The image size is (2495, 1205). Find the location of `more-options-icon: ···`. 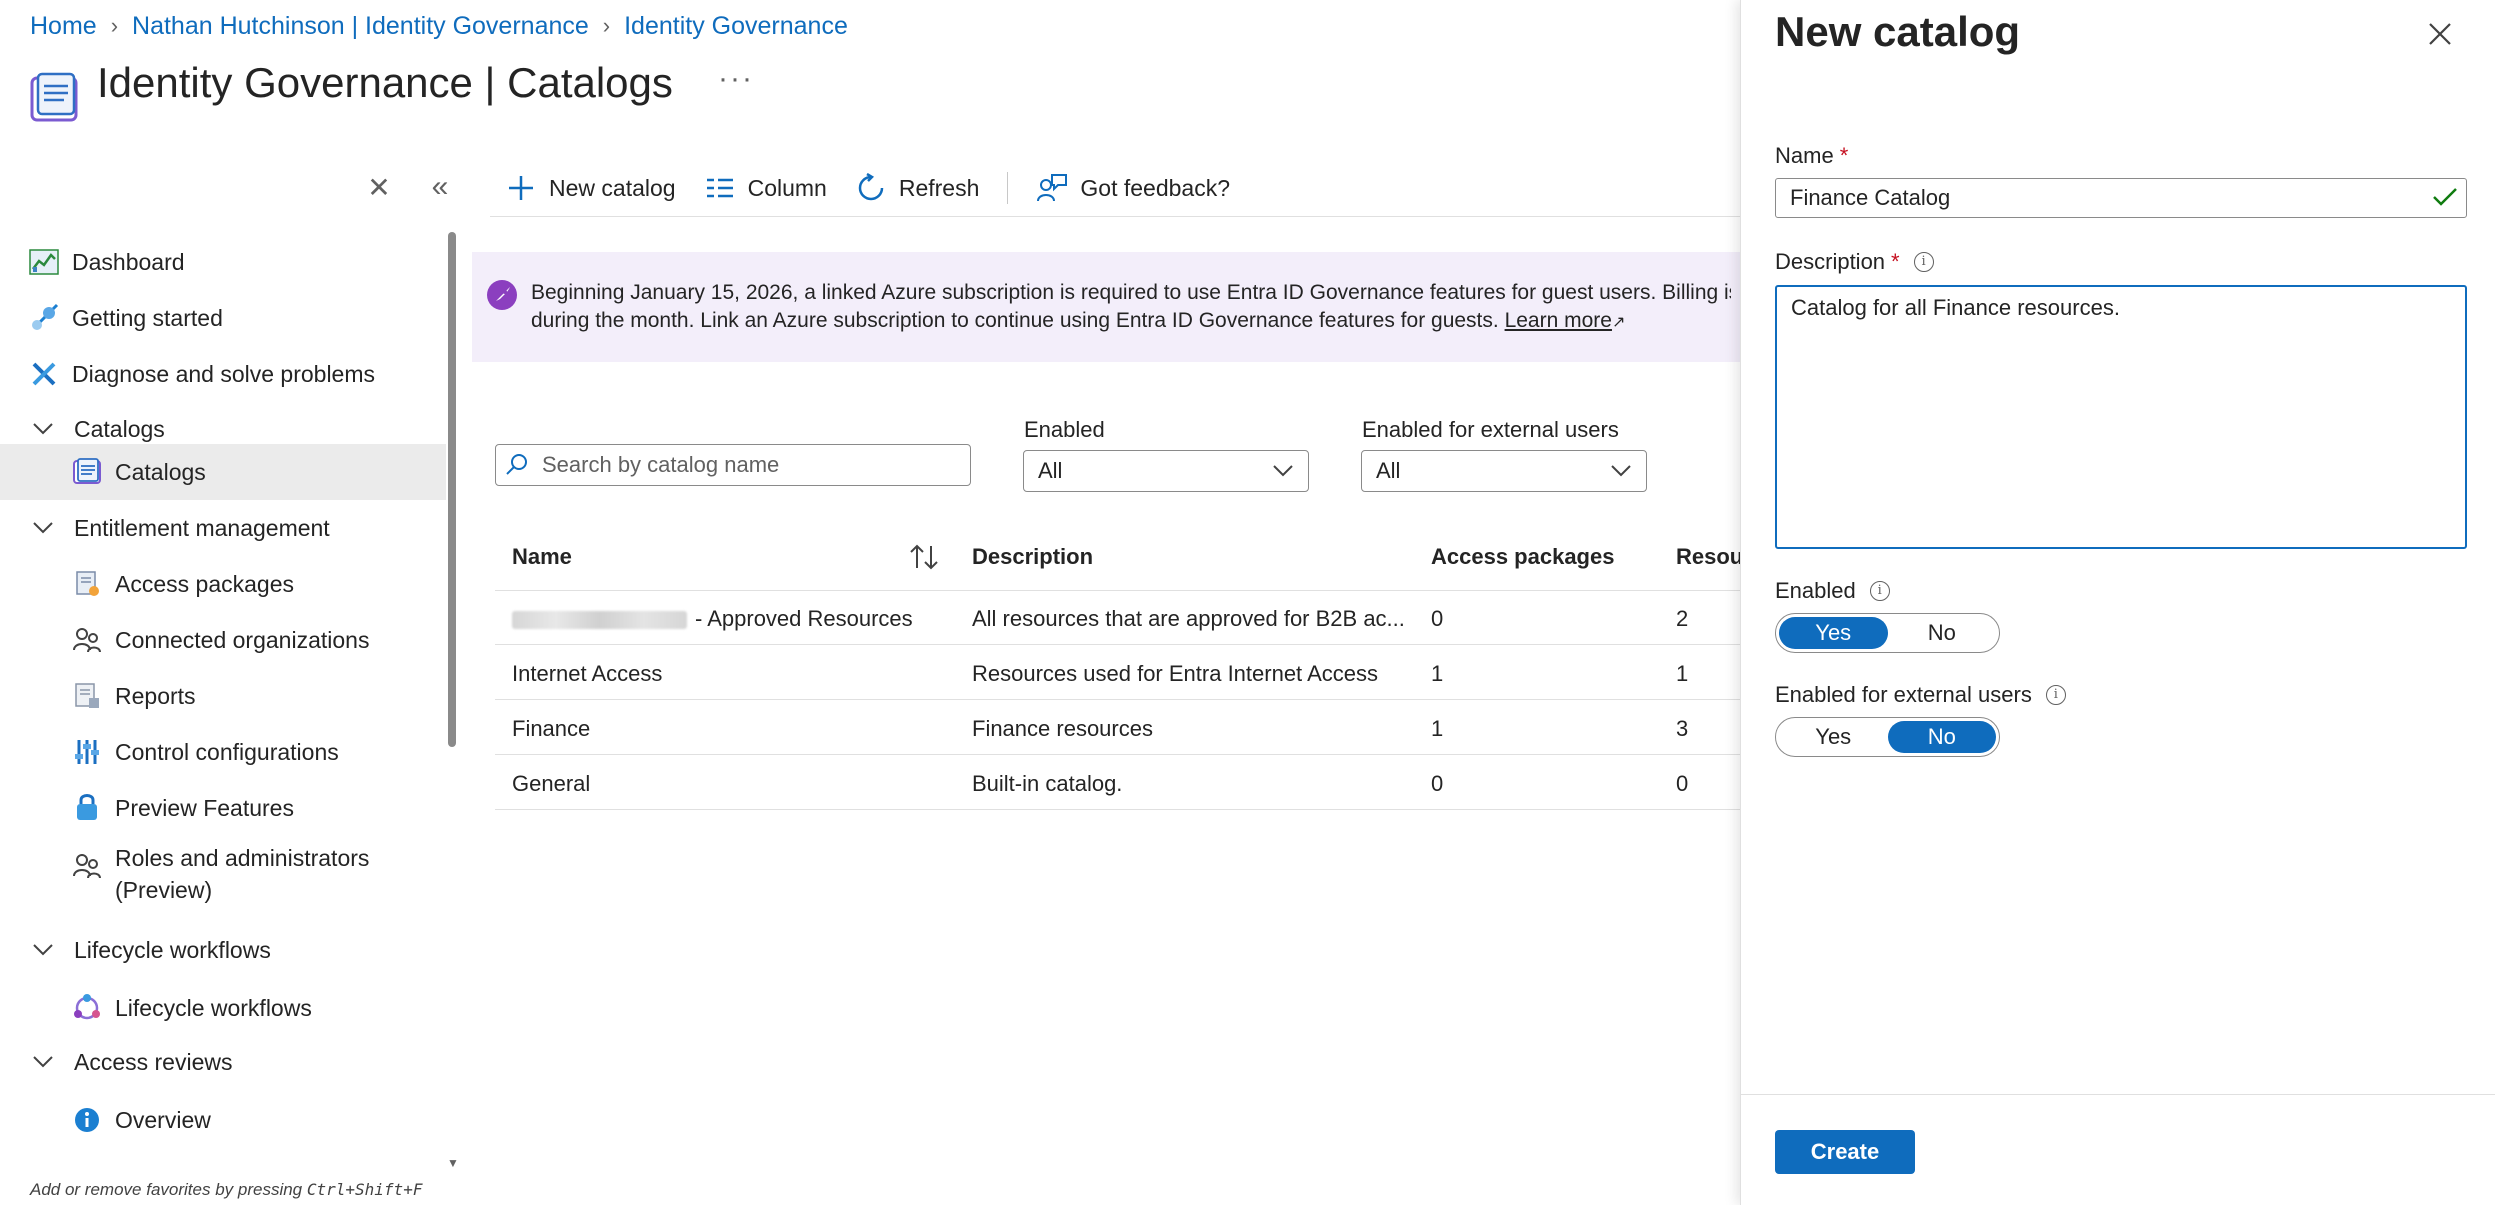

more-options-icon: ··· is located at coordinates (736, 79).